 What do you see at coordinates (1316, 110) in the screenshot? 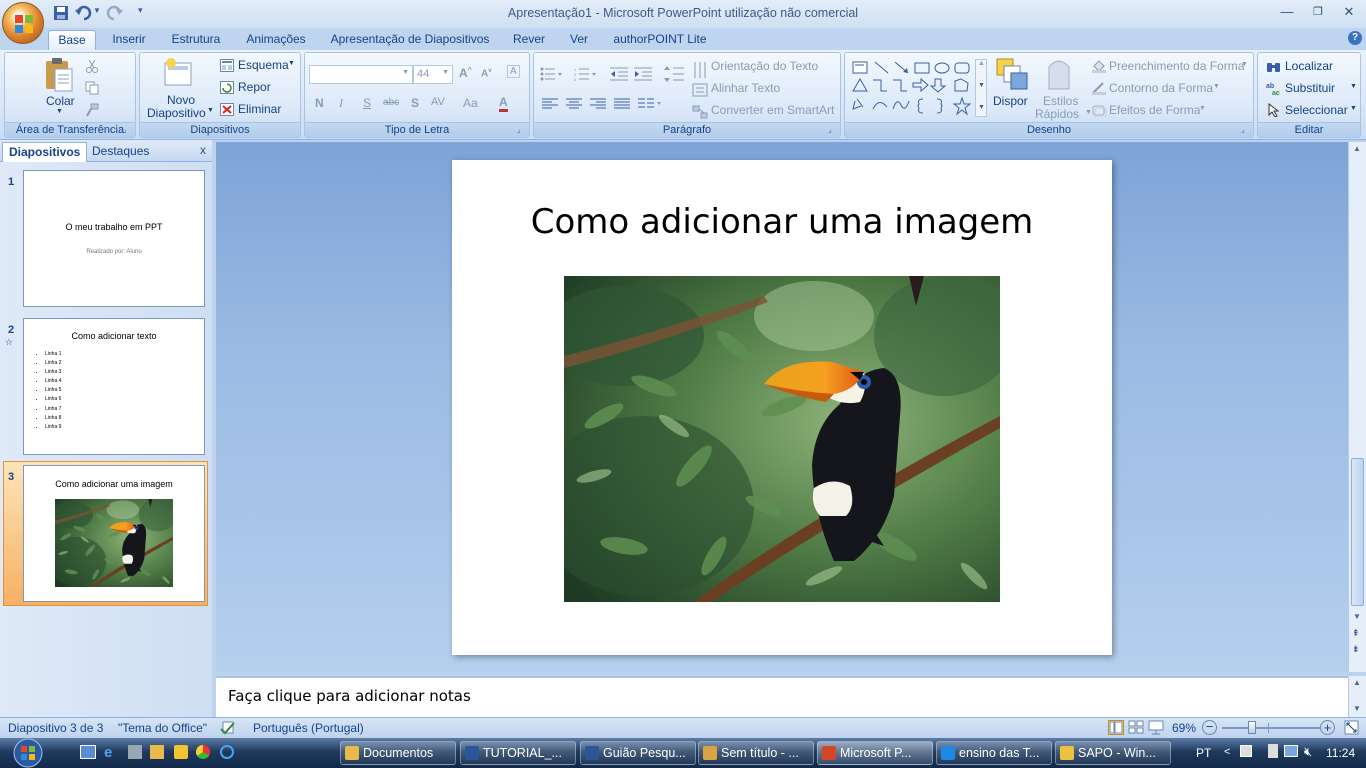
I see `select-button: Seleccionar` at bounding box center [1316, 110].